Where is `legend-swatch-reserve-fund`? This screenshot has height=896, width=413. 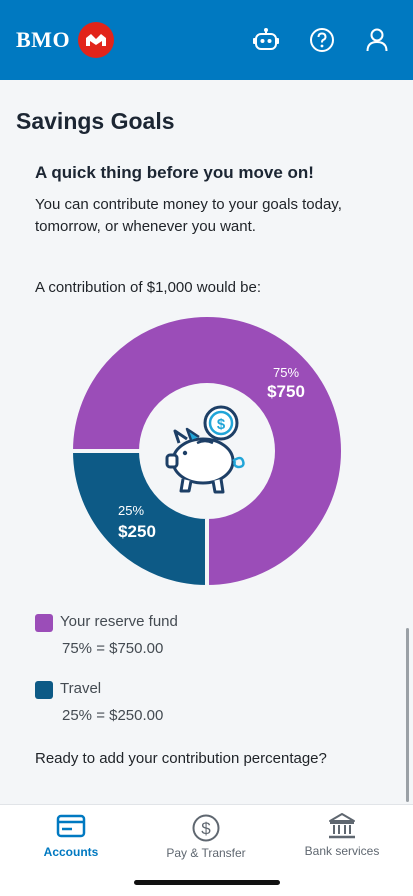
legend-swatch-reserve-fund is located at coordinates (44, 623).